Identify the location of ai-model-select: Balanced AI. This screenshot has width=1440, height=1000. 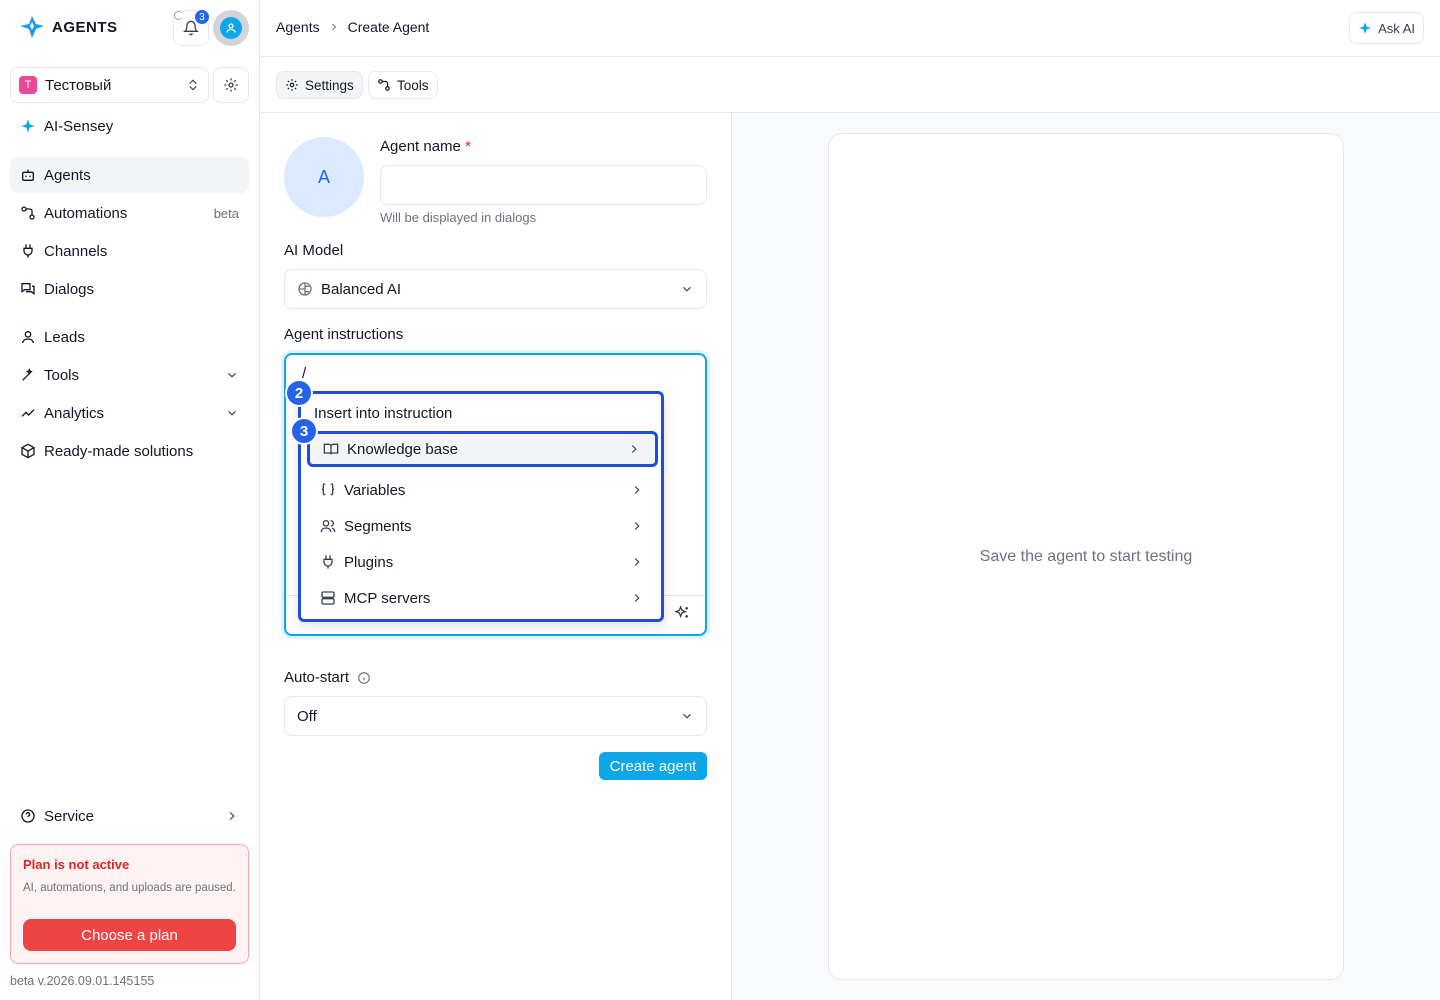
(495, 289).